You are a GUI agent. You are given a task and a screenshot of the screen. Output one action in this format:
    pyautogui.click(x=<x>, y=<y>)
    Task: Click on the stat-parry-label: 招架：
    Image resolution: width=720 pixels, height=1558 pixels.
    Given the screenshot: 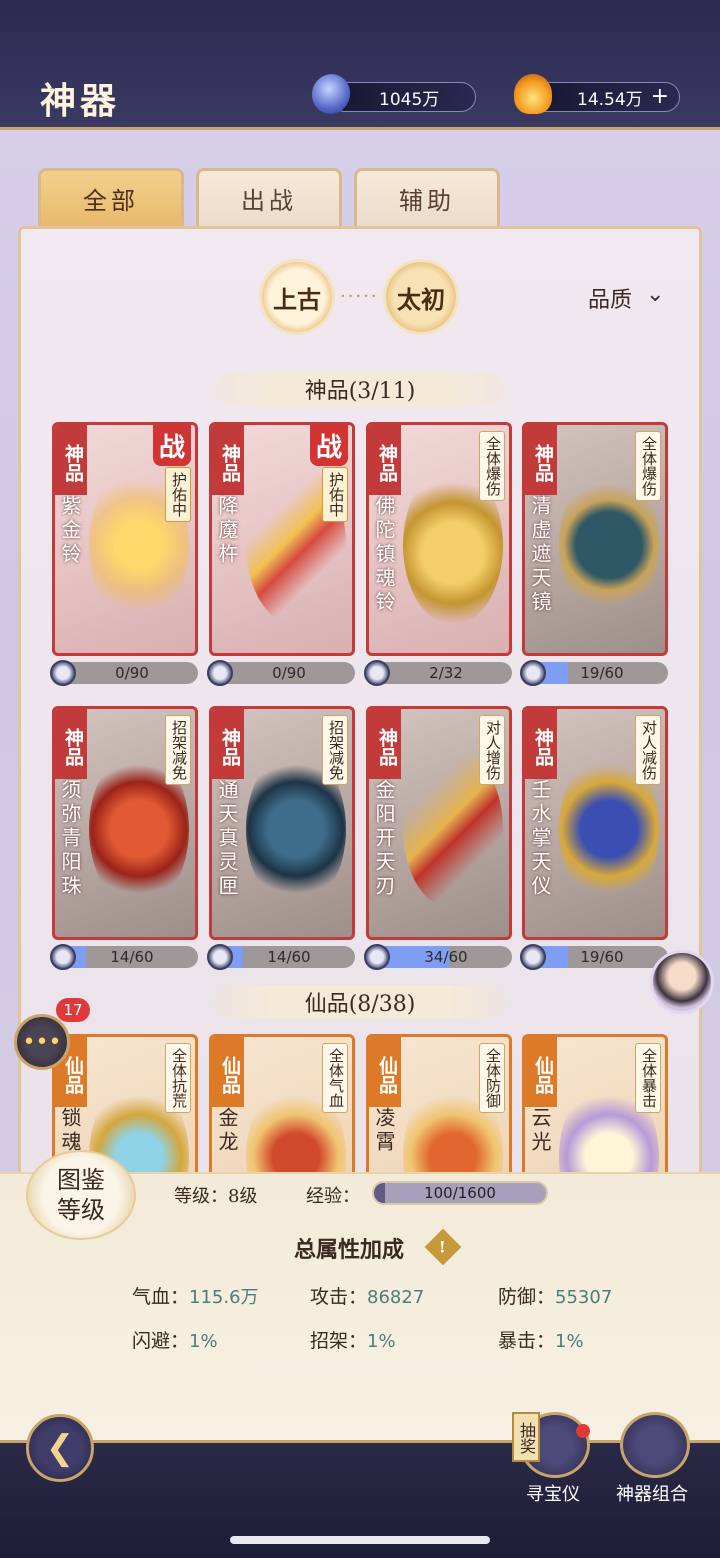 What is the action you would take?
    pyautogui.click(x=339, y=1341)
    